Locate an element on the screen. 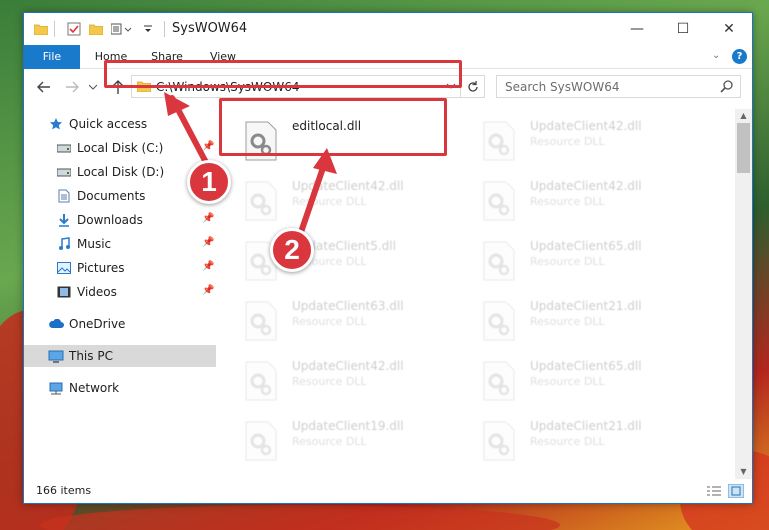 The height and width of the screenshot is (530, 769). search-input is located at coordinates (610, 86).